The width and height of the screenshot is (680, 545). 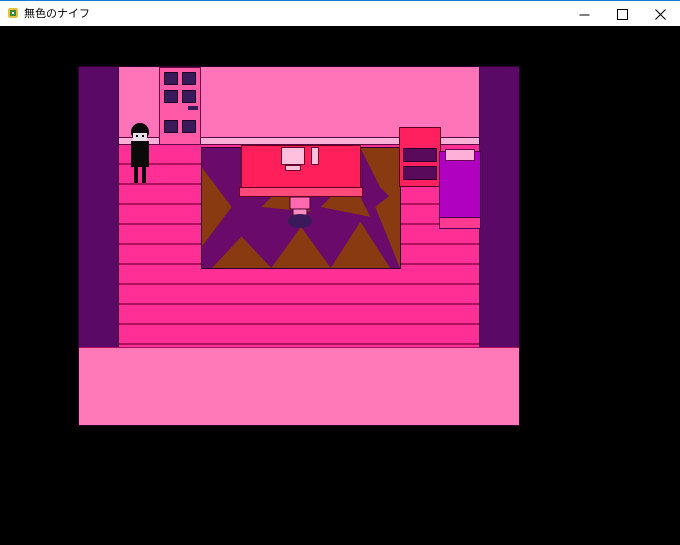 I want to click on right-wall, so click(x=499, y=207).